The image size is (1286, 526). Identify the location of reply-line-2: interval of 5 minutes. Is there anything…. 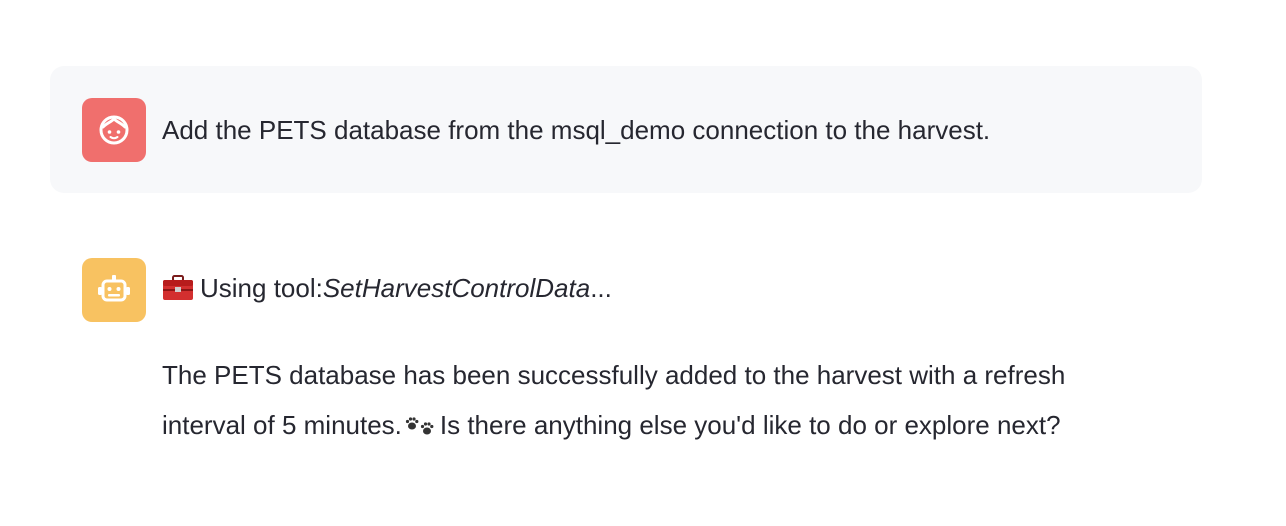
(692, 425).